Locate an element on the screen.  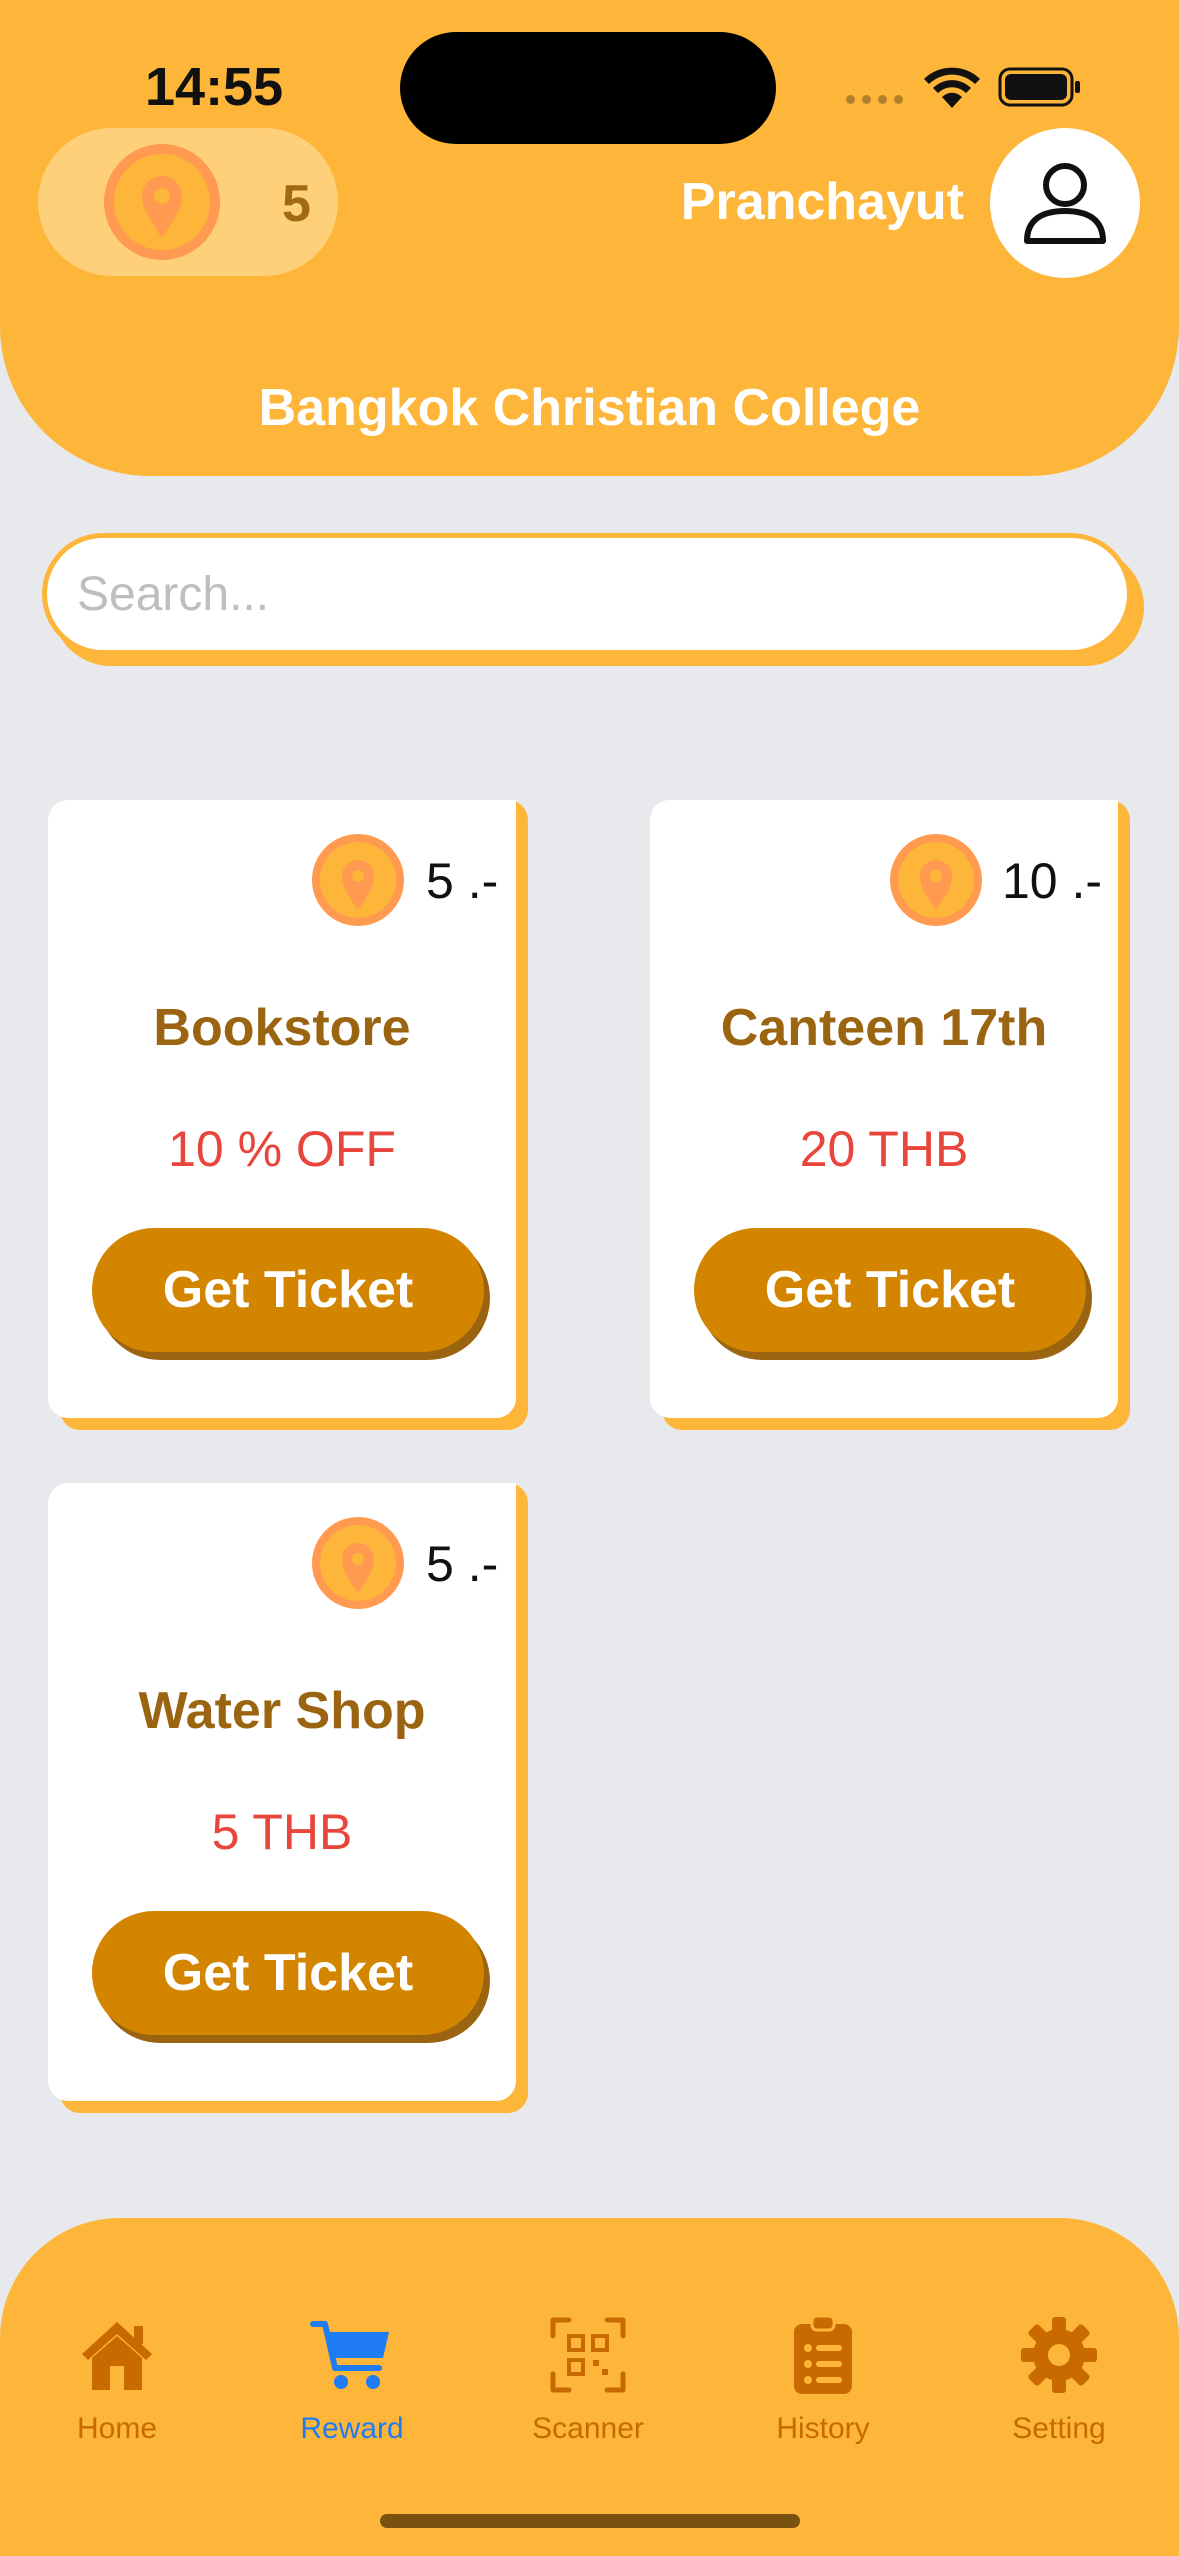
home-indicator is located at coordinates (590, 2521).